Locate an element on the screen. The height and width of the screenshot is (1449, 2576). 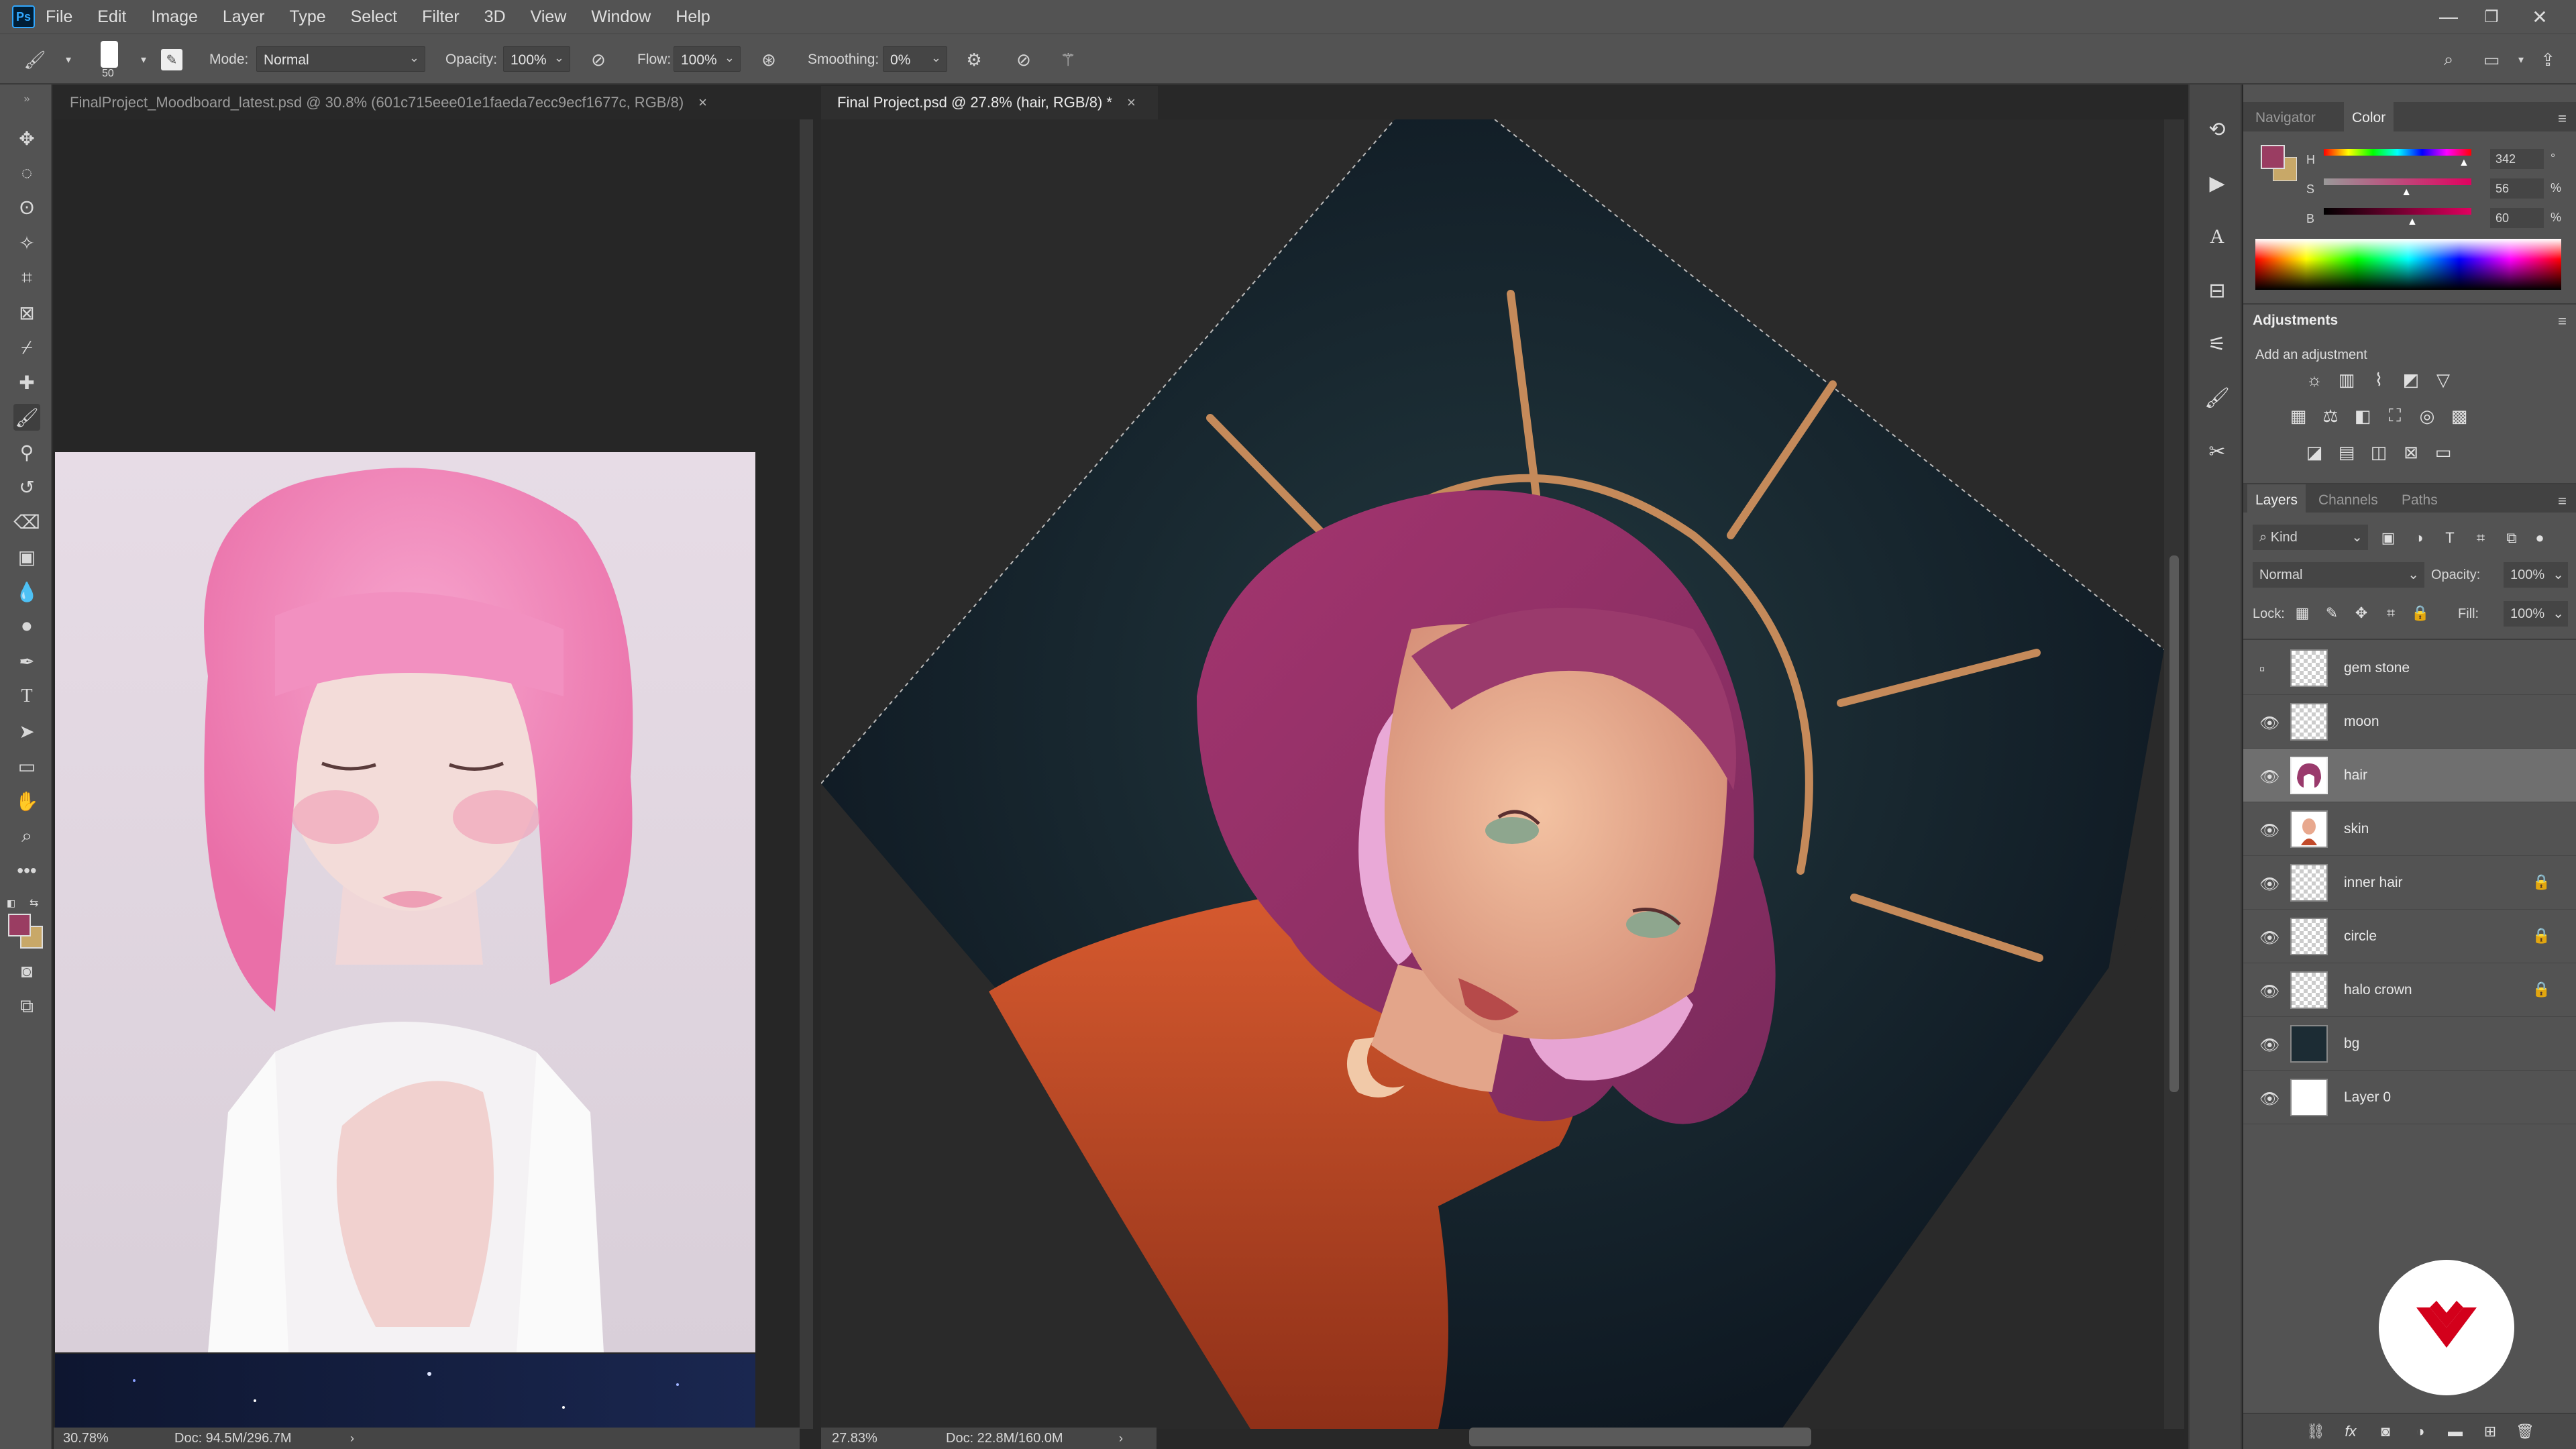
pressure-size-icon: ⊘ is located at coordinates (1024, 60).